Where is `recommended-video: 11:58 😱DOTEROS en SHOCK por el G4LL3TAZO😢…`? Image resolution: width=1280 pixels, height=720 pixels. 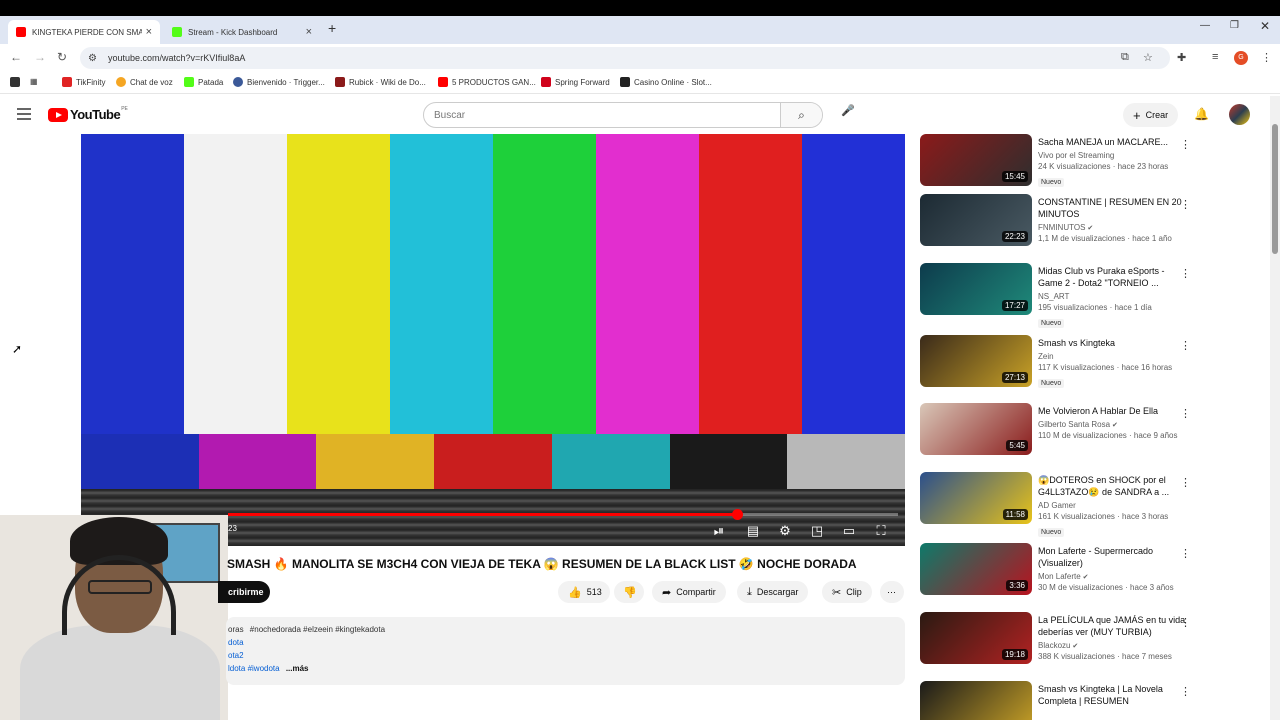 recommended-video: 11:58 😱DOTEROS en SHOCK por el G4LL3TAZO😢… is located at coordinates (1092, 504).